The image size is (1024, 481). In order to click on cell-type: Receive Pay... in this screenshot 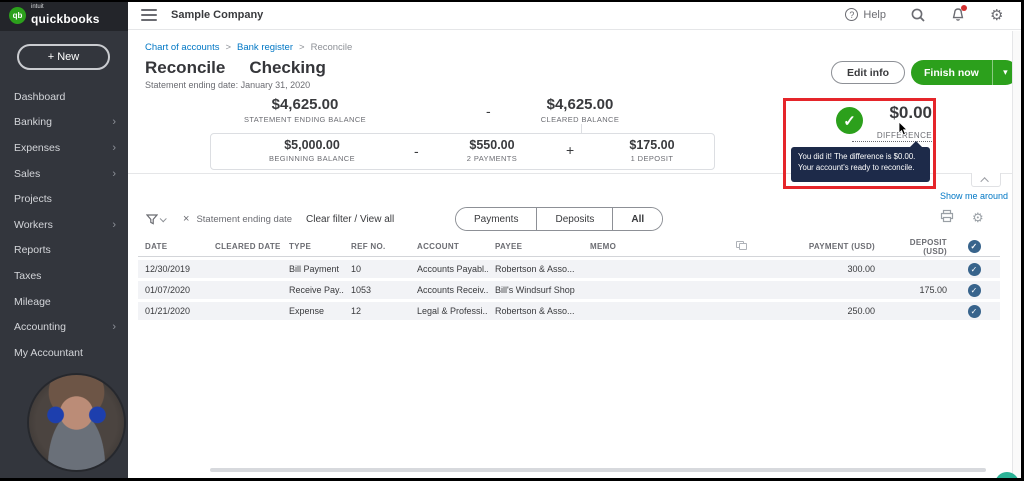, I will do `click(316, 290)`.